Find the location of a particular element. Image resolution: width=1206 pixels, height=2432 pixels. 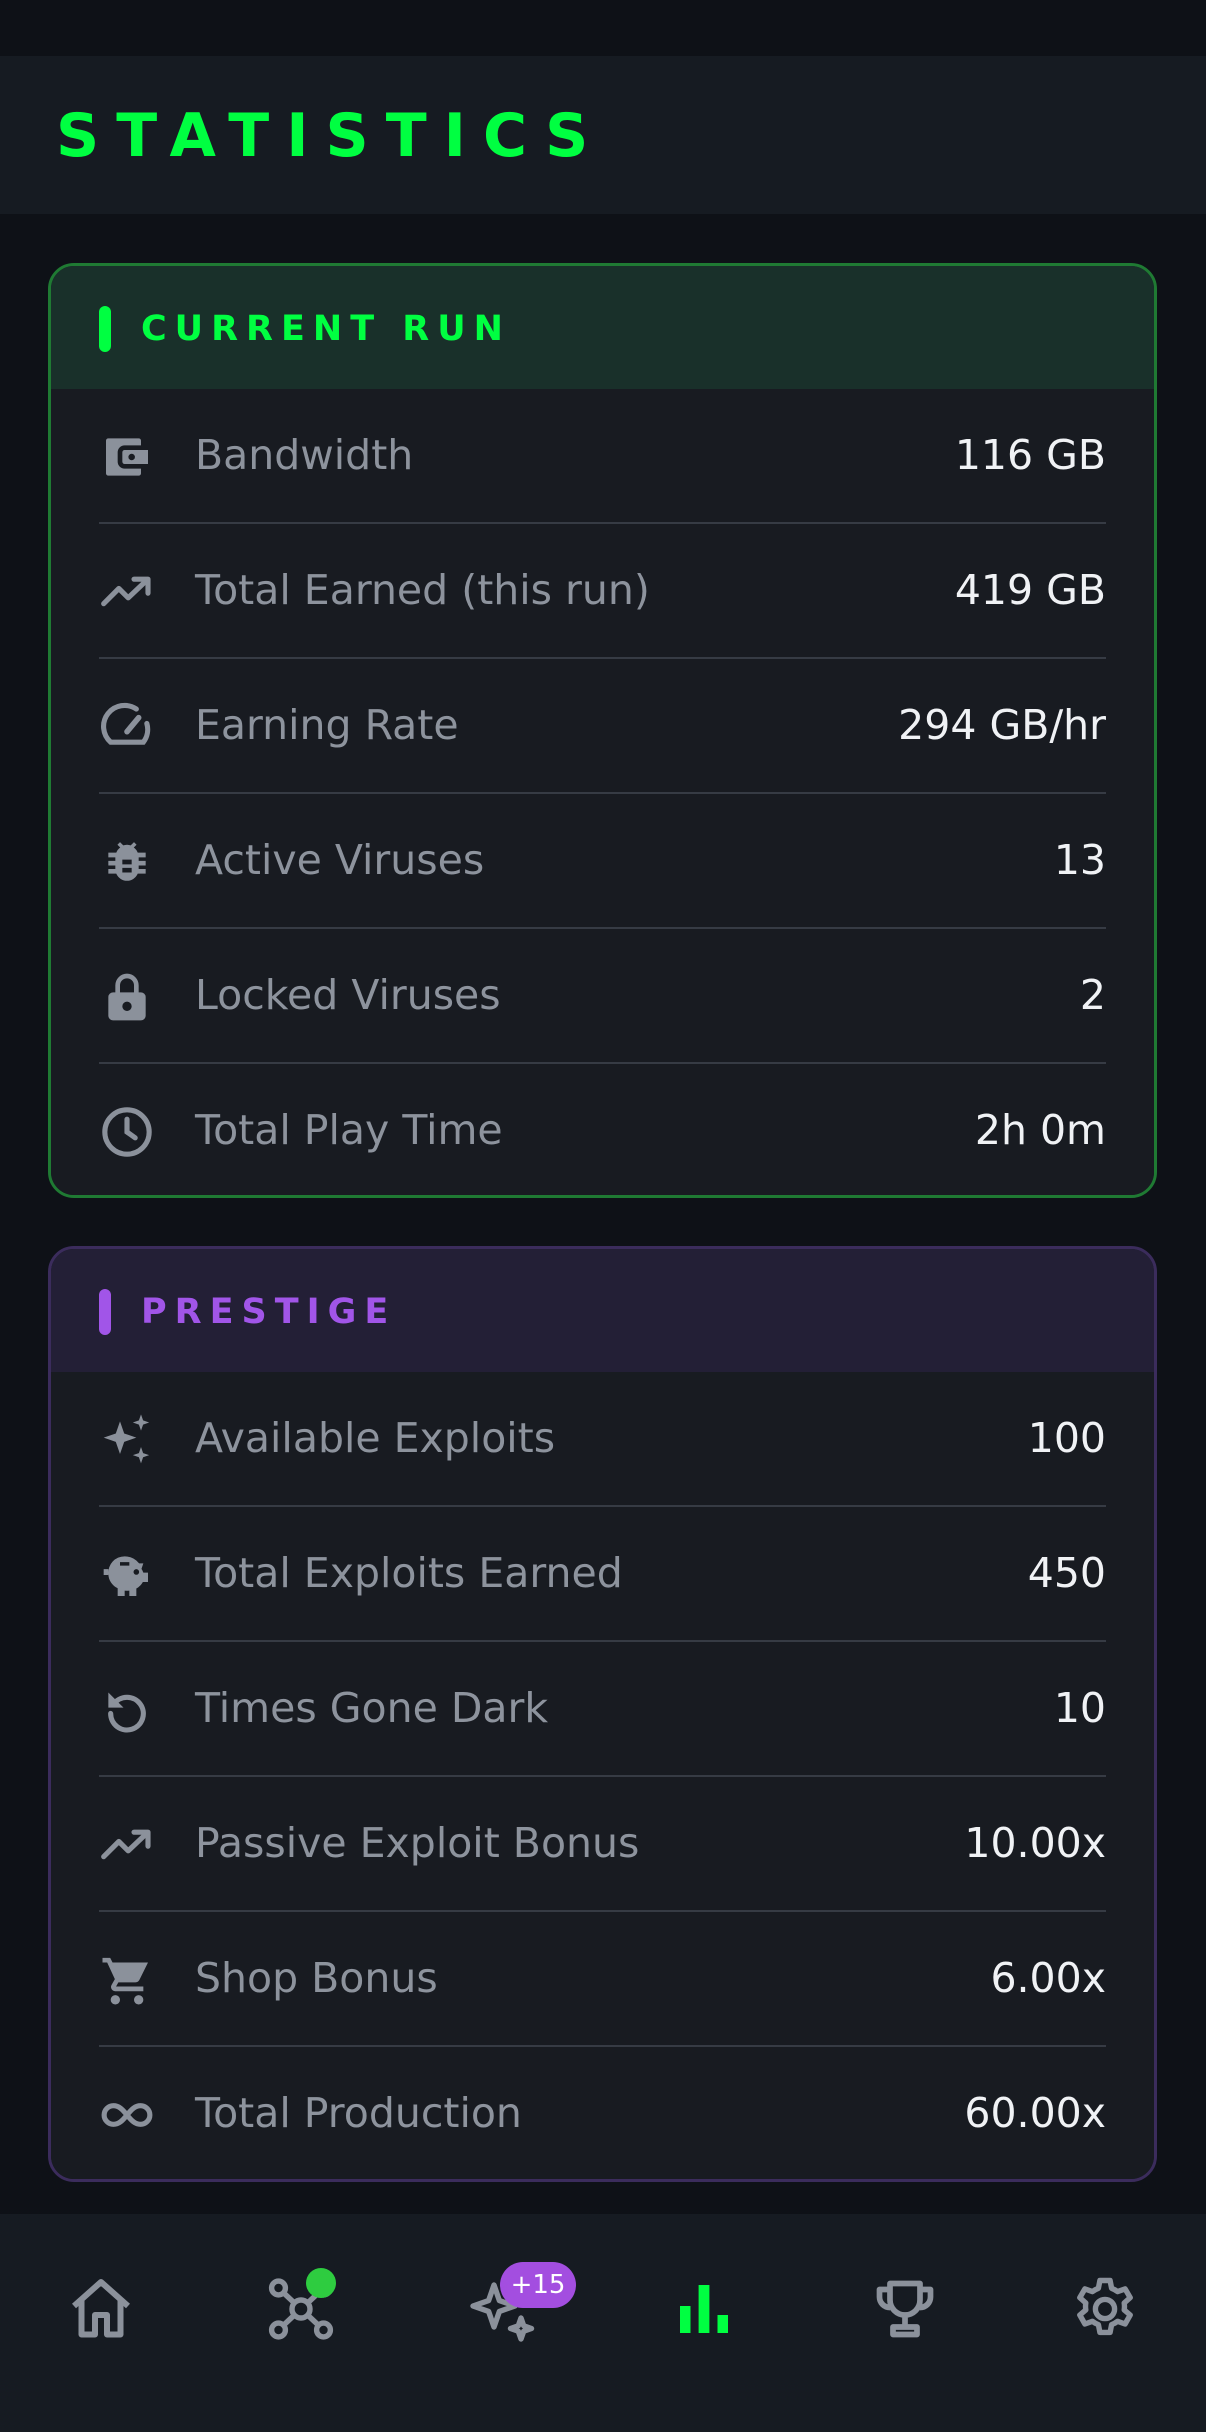

stat-value: 60.00x is located at coordinates (1035, 2113).